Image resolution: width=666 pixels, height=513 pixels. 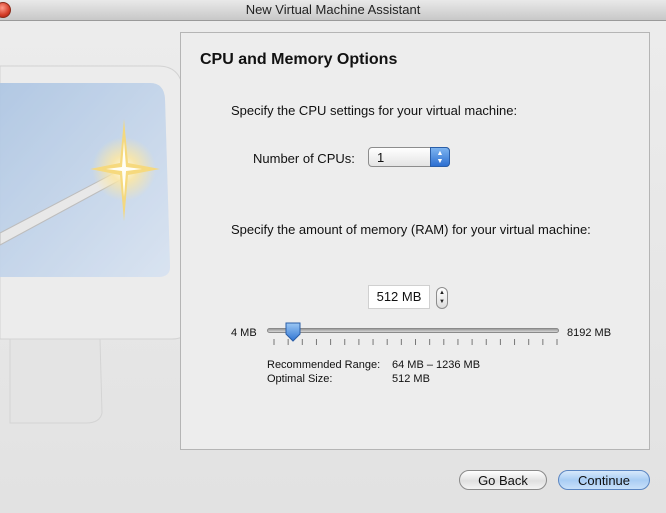 What do you see at coordinates (324, 365) in the screenshot?
I see `recommended-range-label: Recommended Range:` at bounding box center [324, 365].